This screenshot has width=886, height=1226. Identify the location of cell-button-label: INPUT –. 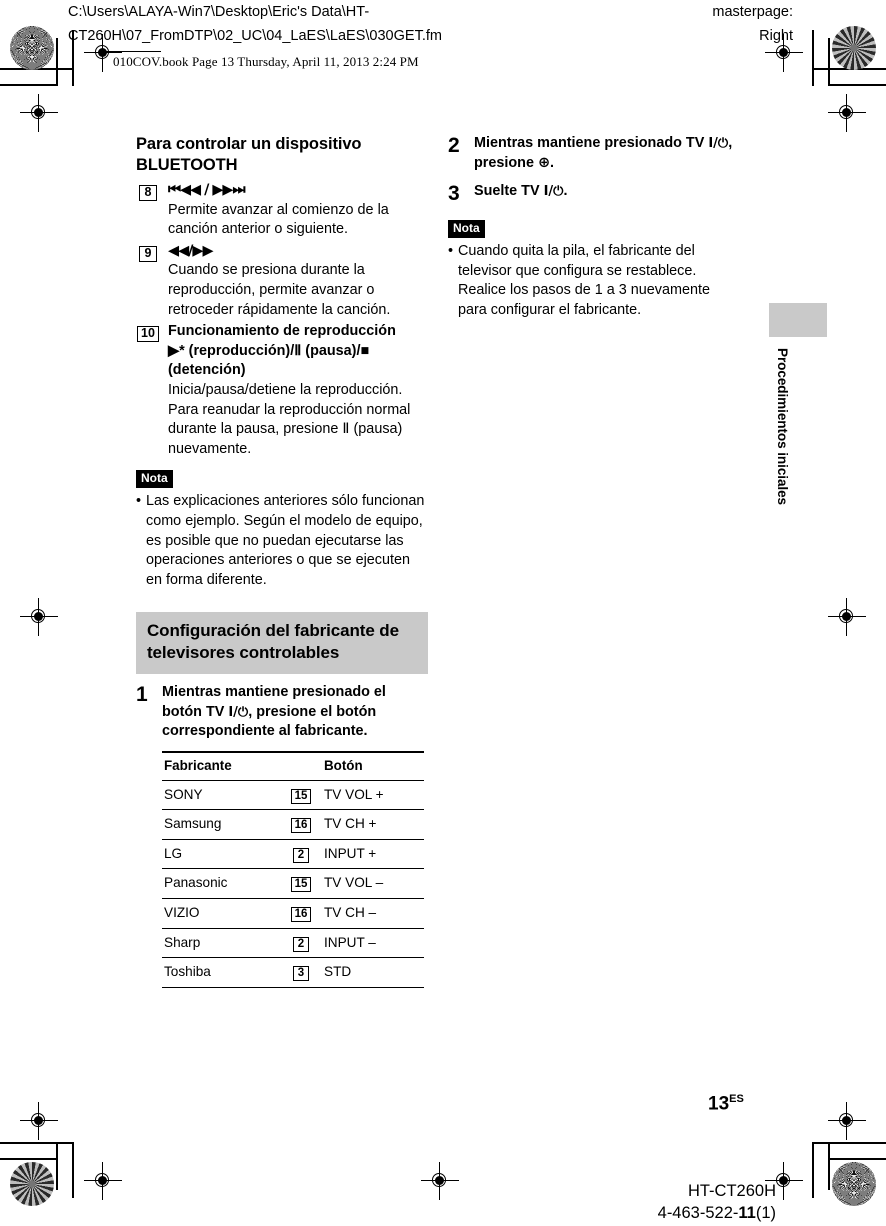
(373, 943).